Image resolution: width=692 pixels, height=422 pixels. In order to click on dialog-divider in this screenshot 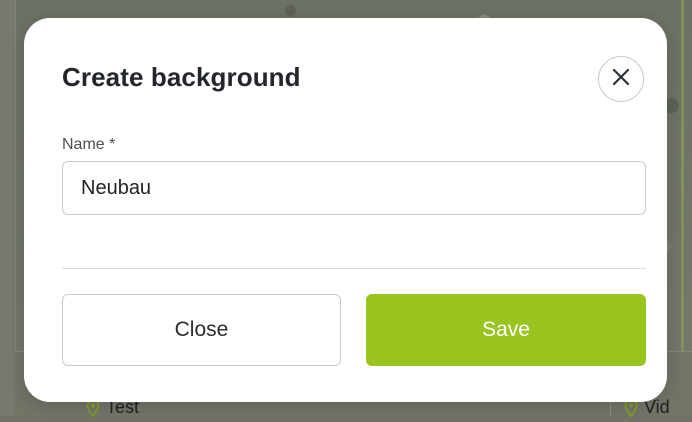, I will do `click(354, 268)`.